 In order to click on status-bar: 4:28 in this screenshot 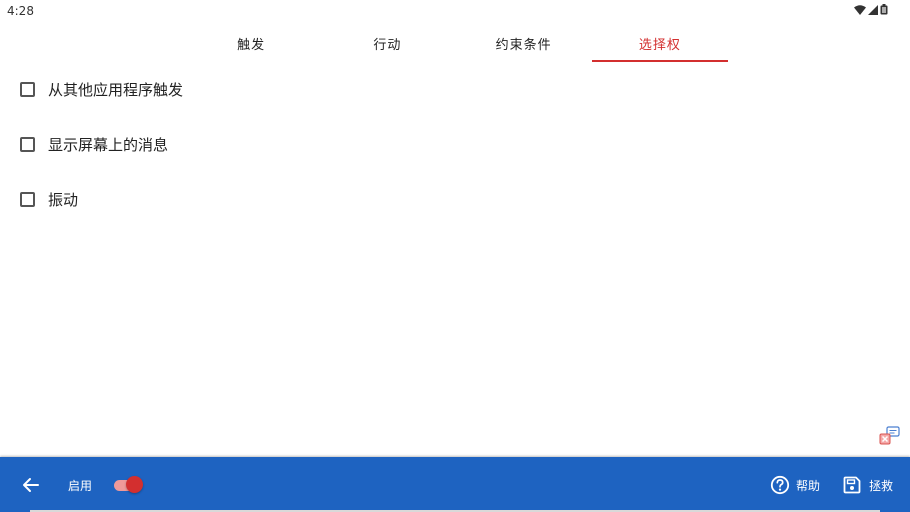, I will do `click(455, 11)`.